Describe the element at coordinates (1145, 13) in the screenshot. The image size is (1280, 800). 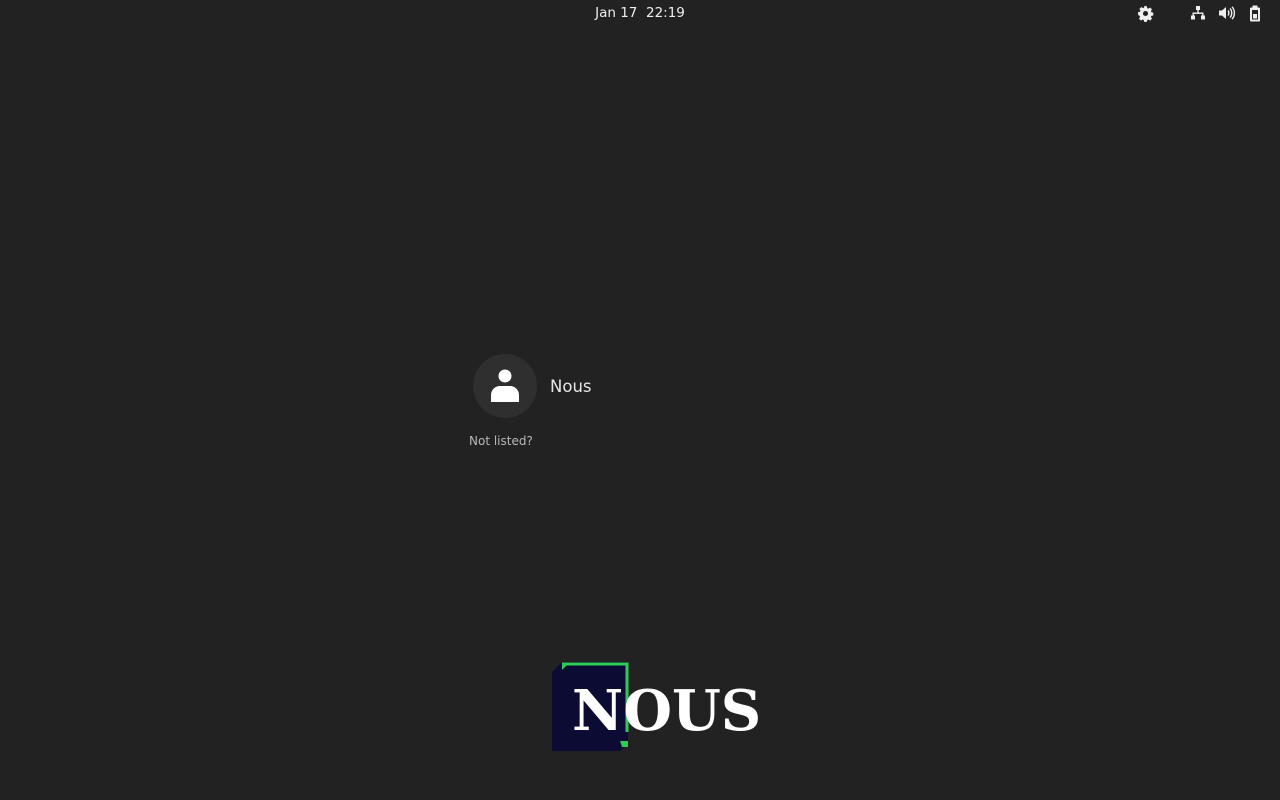
I see `gear-icon` at that location.